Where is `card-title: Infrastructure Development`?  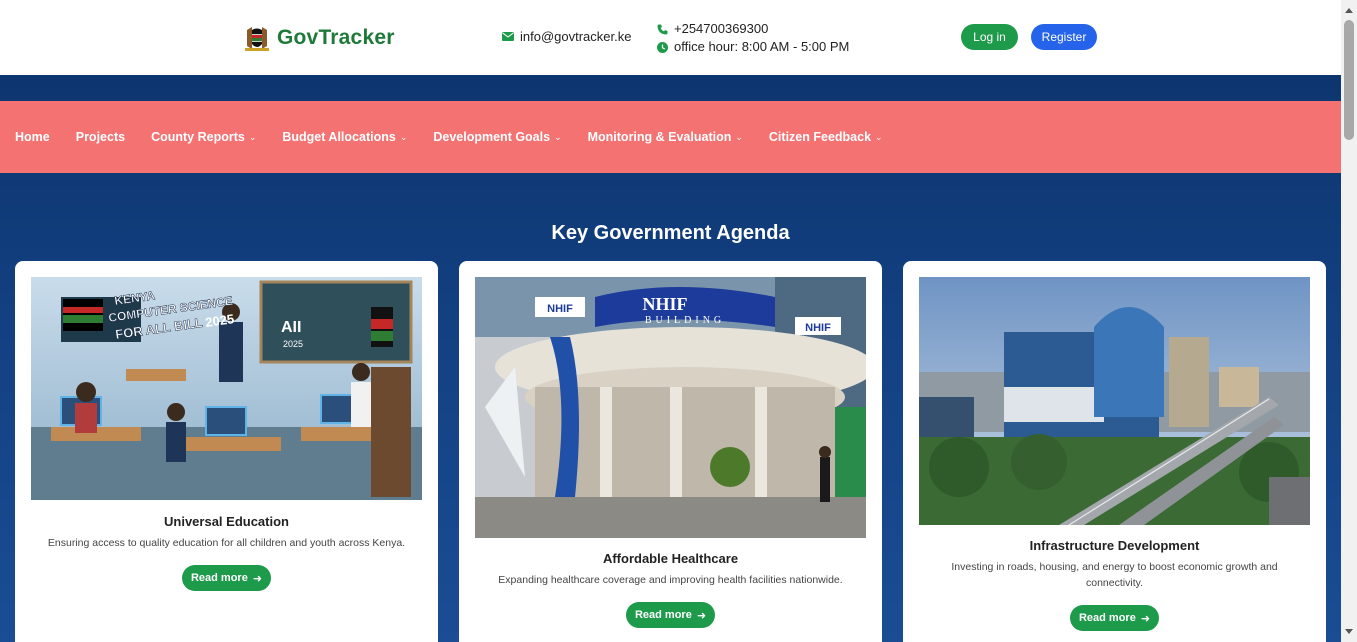 card-title: Infrastructure Development is located at coordinates (1114, 545).